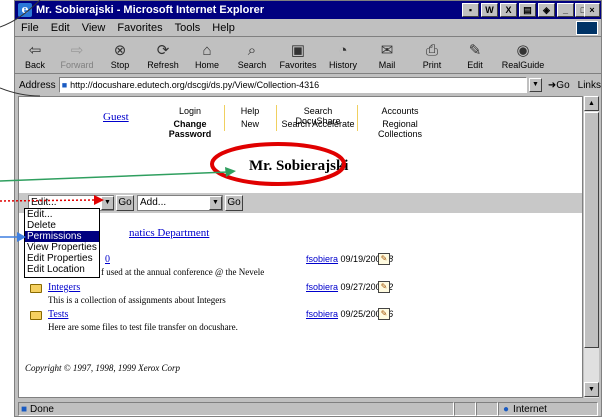 The height and width of the screenshot is (417, 602). Describe the element at coordinates (99, 200) in the screenshot. I see `red-arrow-head-icon` at that location.